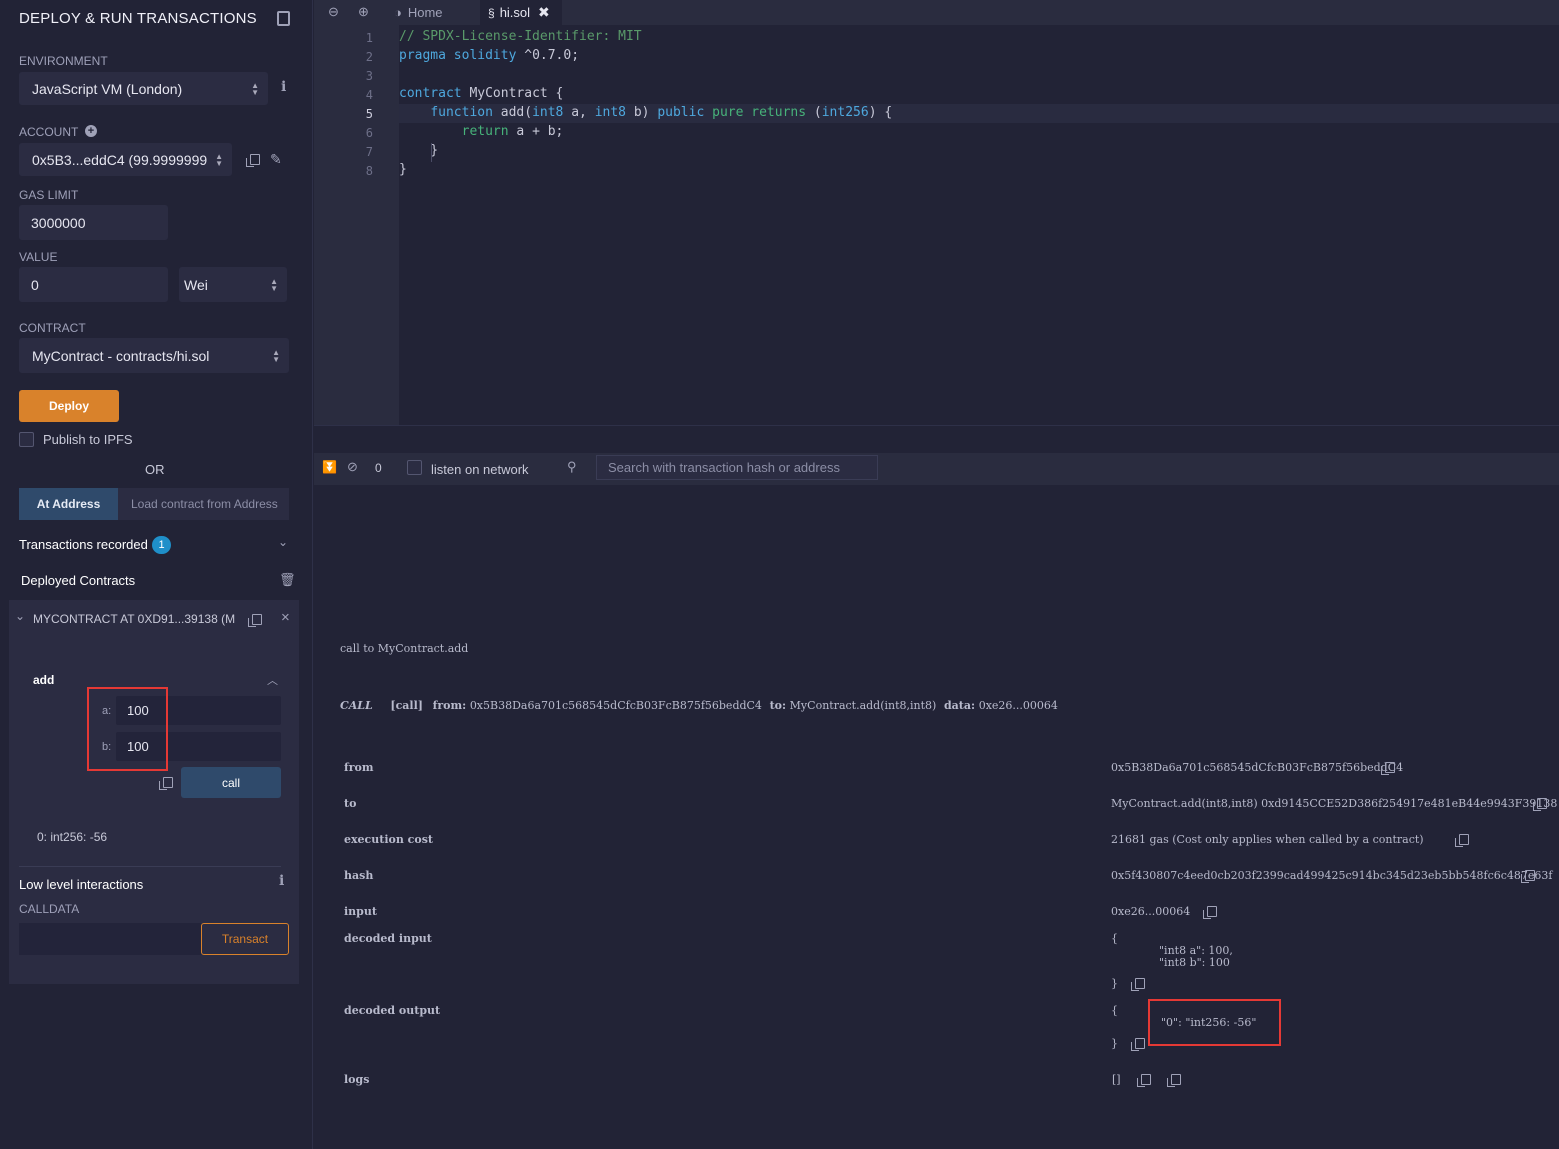 This screenshot has width=1559, height=1149. What do you see at coordinates (49, 195) in the screenshot?
I see `gas-limit-label: GAS LIMIT` at bounding box center [49, 195].